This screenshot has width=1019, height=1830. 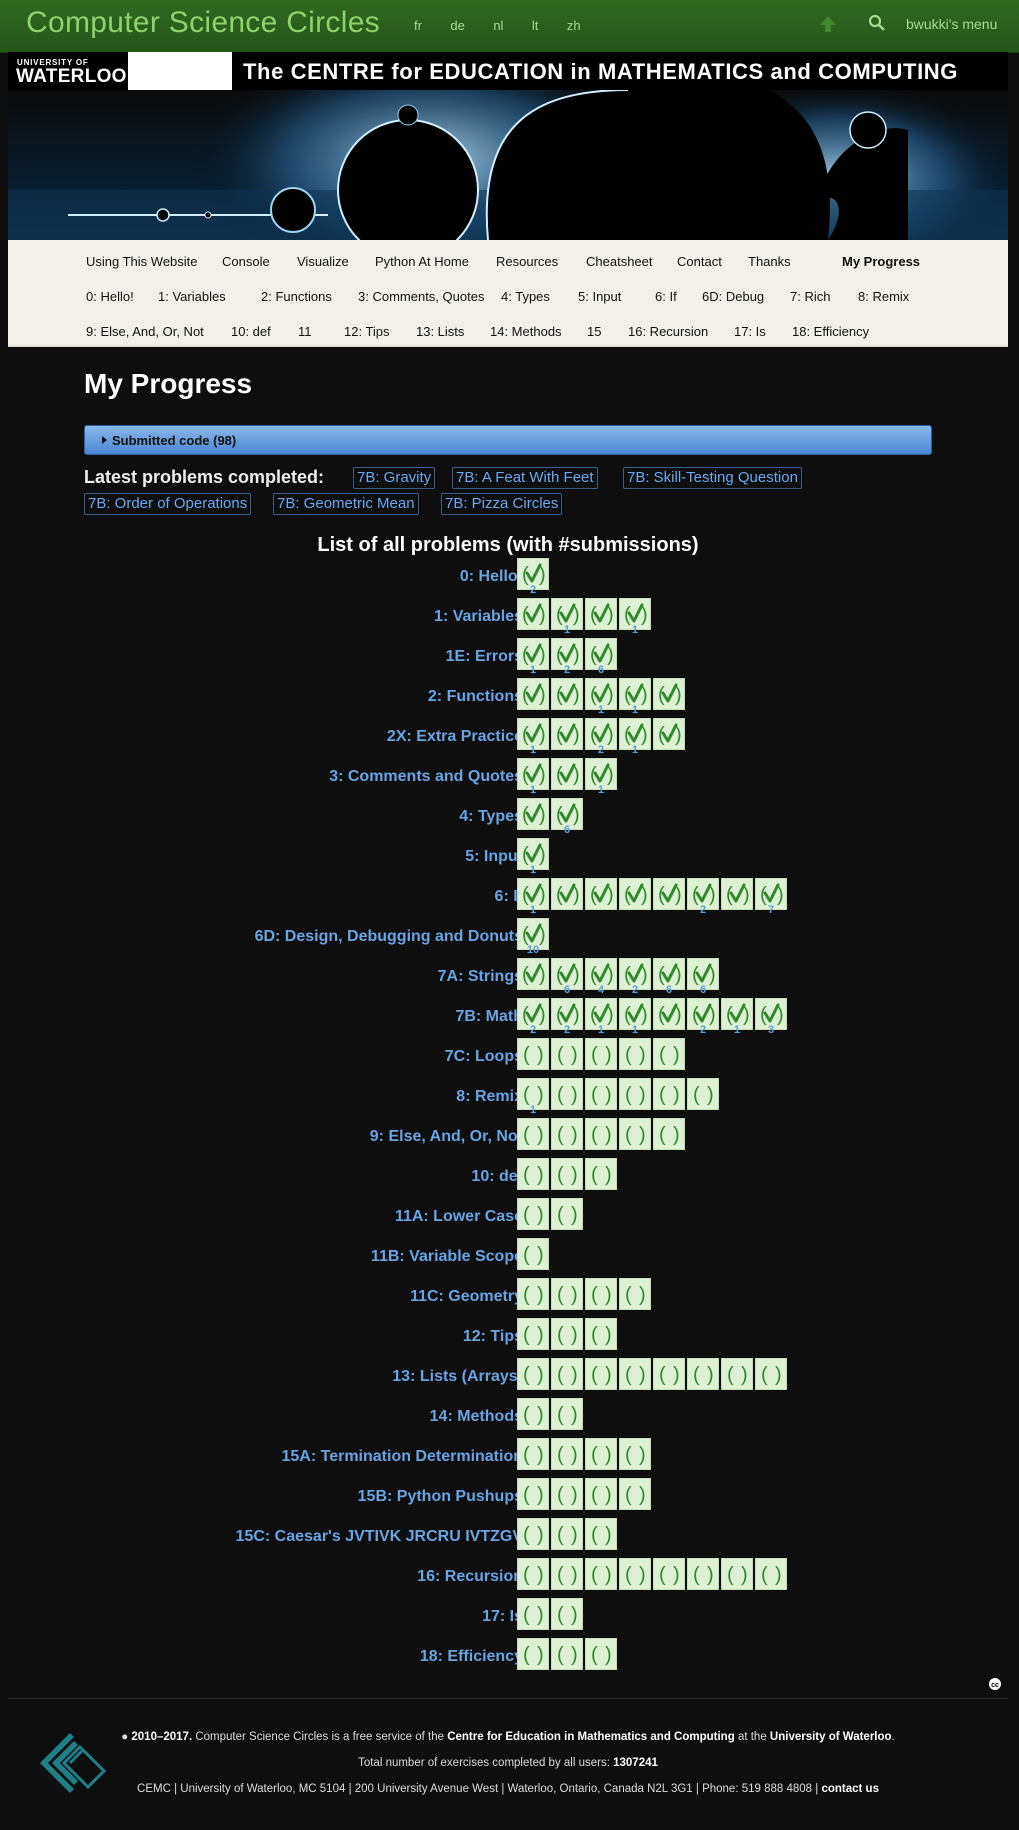 What do you see at coordinates (192, 296) in the screenshot?
I see `nav-lesson-1: 1: Variables` at bounding box center [192, 296].